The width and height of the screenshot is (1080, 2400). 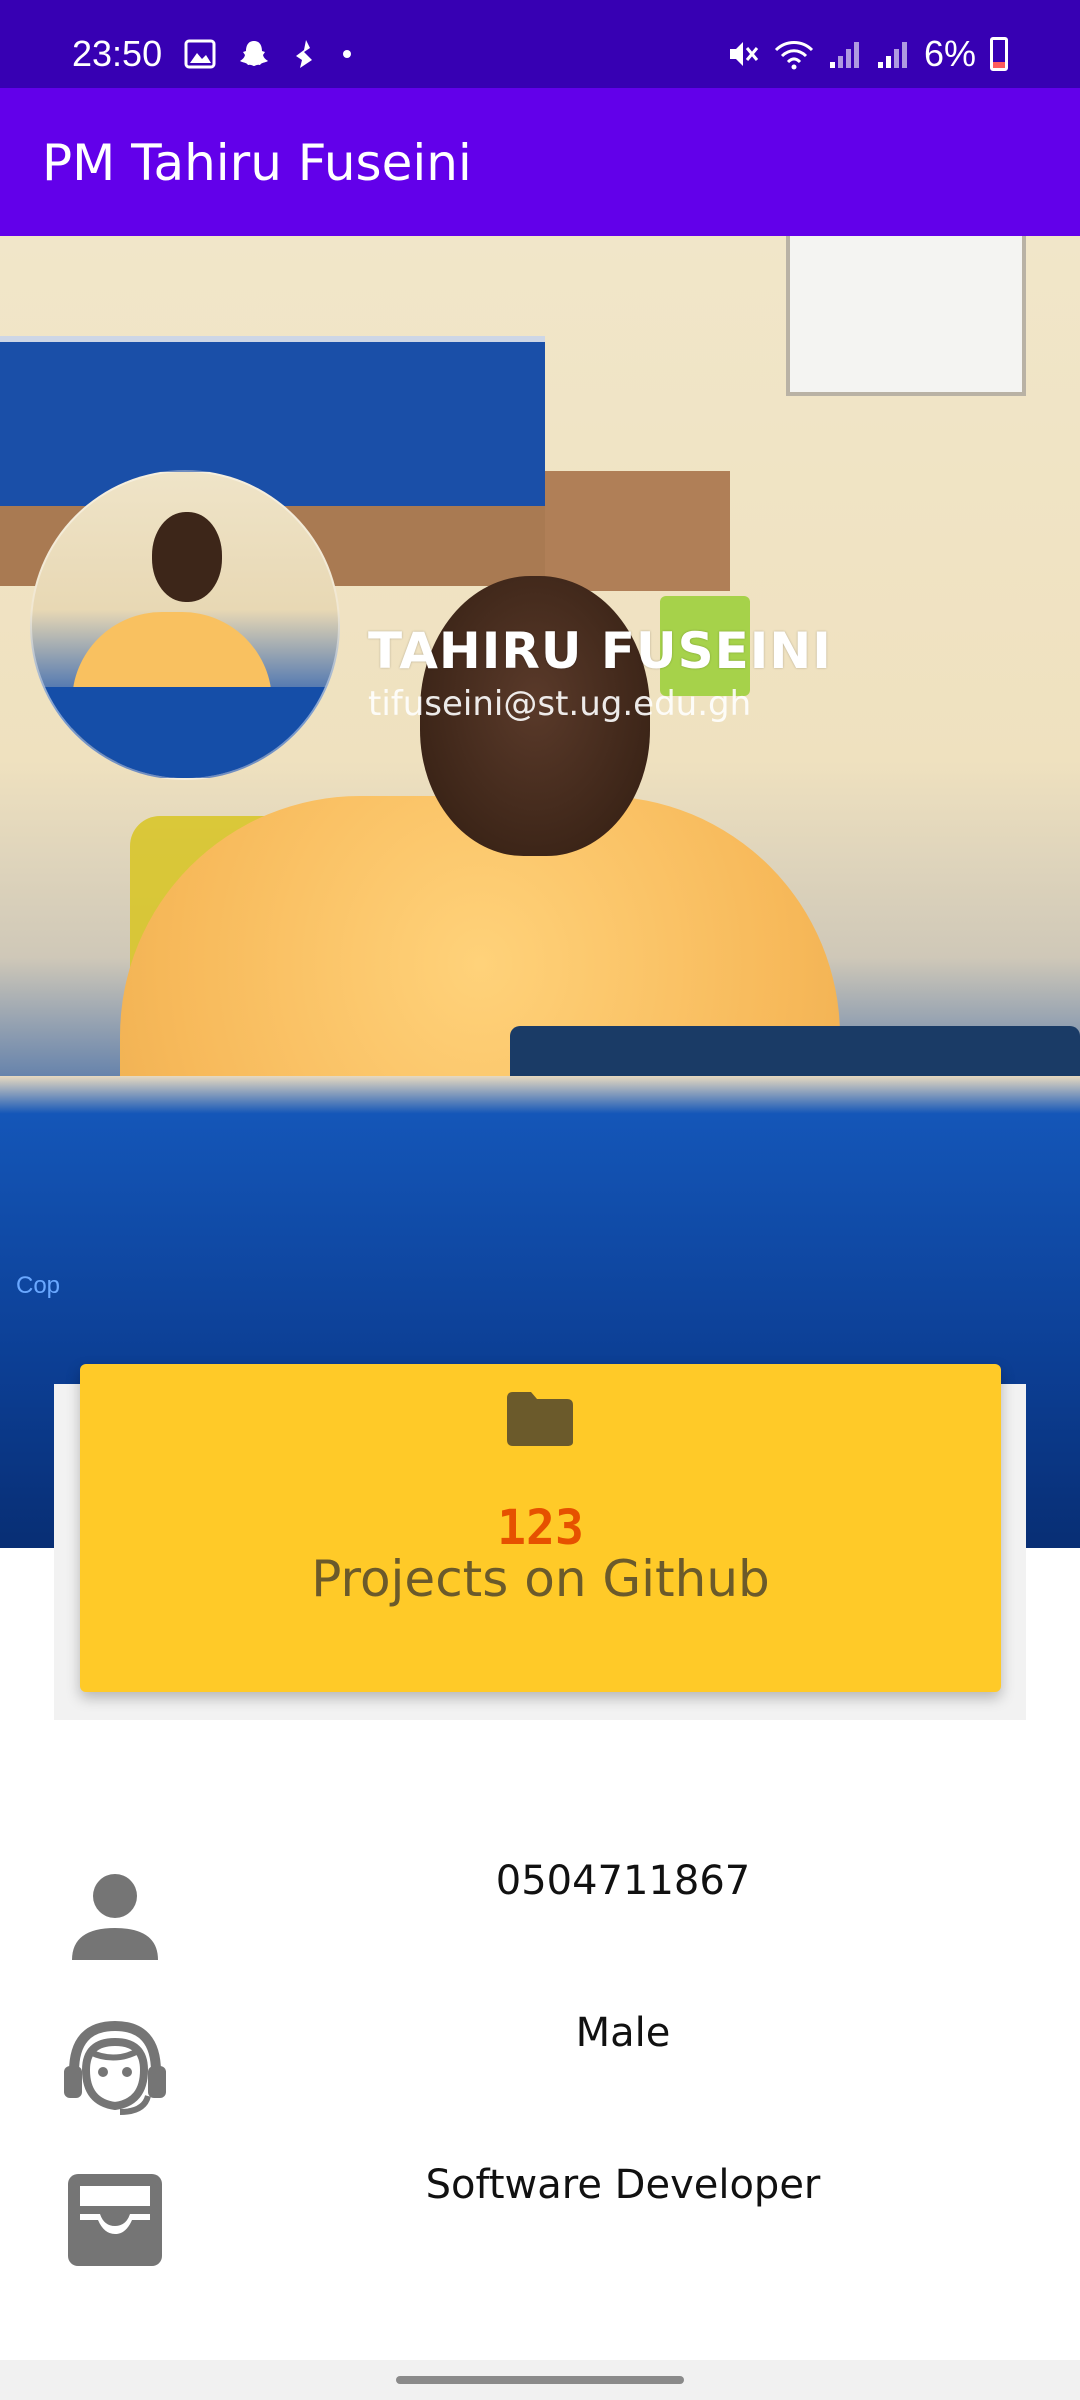 I want to click on occupation: Software Developer, so click(x=623, y=2185).